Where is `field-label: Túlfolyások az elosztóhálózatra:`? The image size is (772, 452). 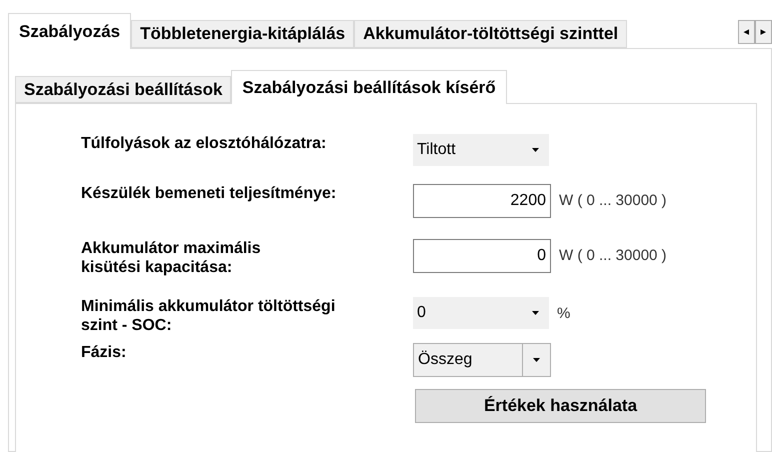
field-label: Túlfolyások az elosztóhálózatra: is located at coordinates (204, 143).